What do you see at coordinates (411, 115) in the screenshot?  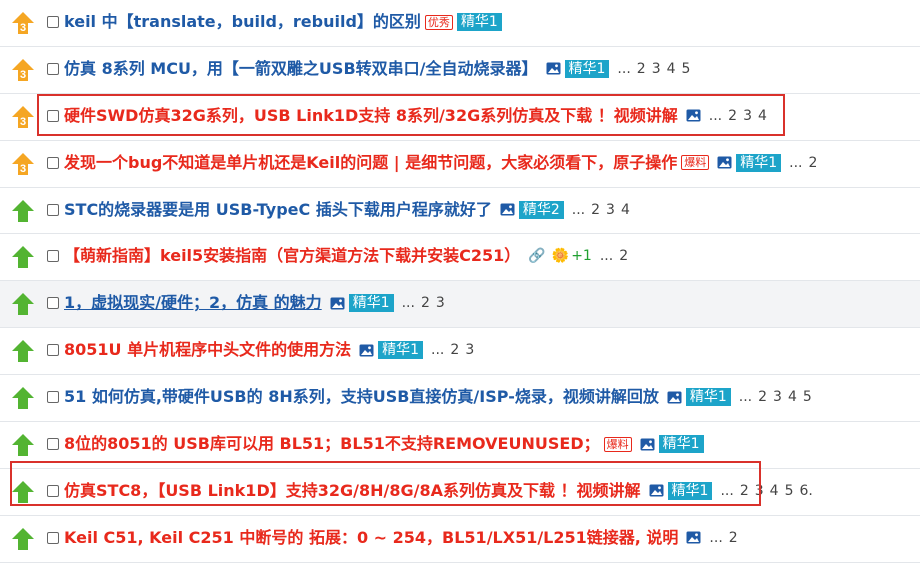 I see `highlight-box-swd` at bounding box center [411, 115].